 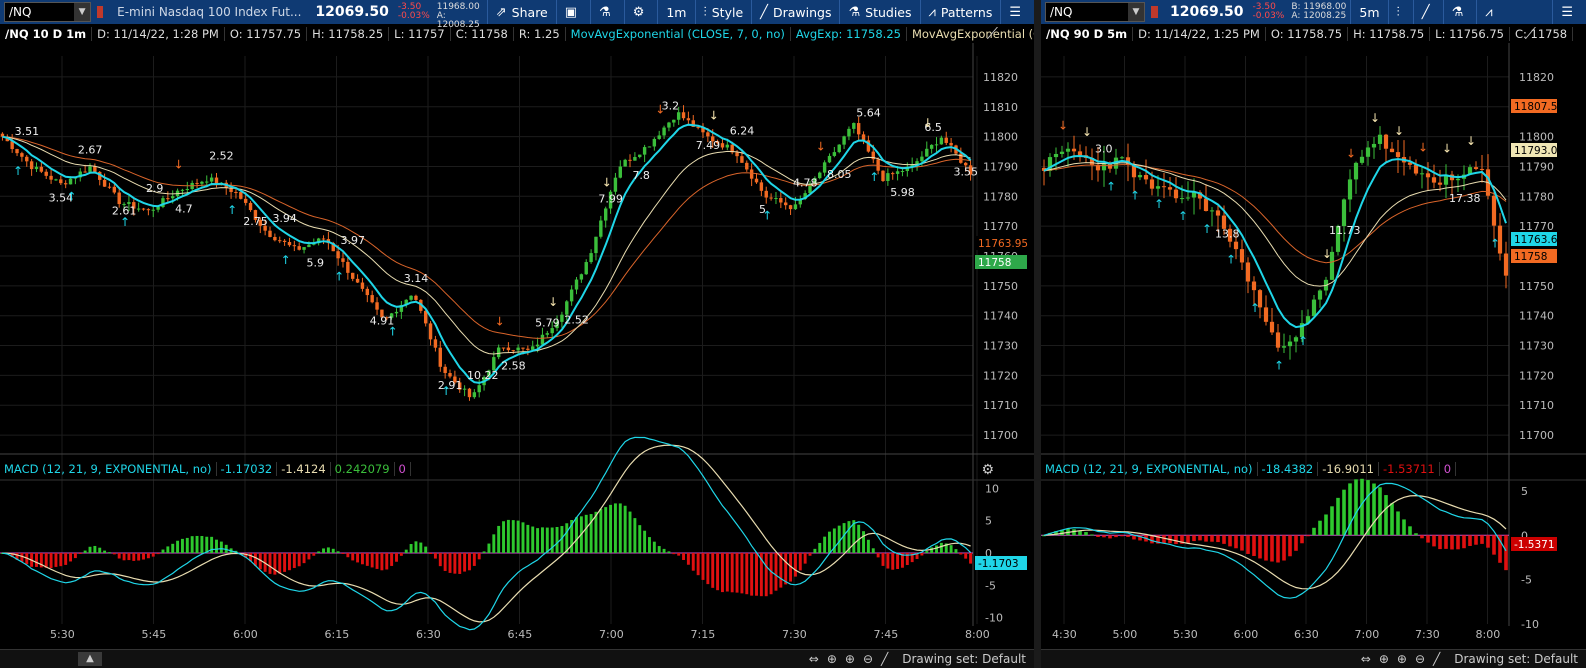 What do you see at coordinates (90, 659) in the screenshot?
I see `collapse-button: ▲` at bounding box center [90, 659].